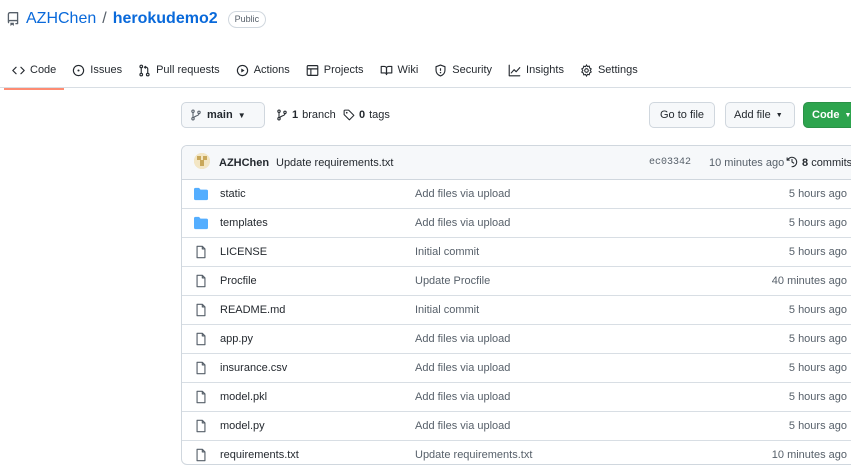  I want to click on file-row: model.pkl Add files via upload 5 hours ago, so click(516, 397).